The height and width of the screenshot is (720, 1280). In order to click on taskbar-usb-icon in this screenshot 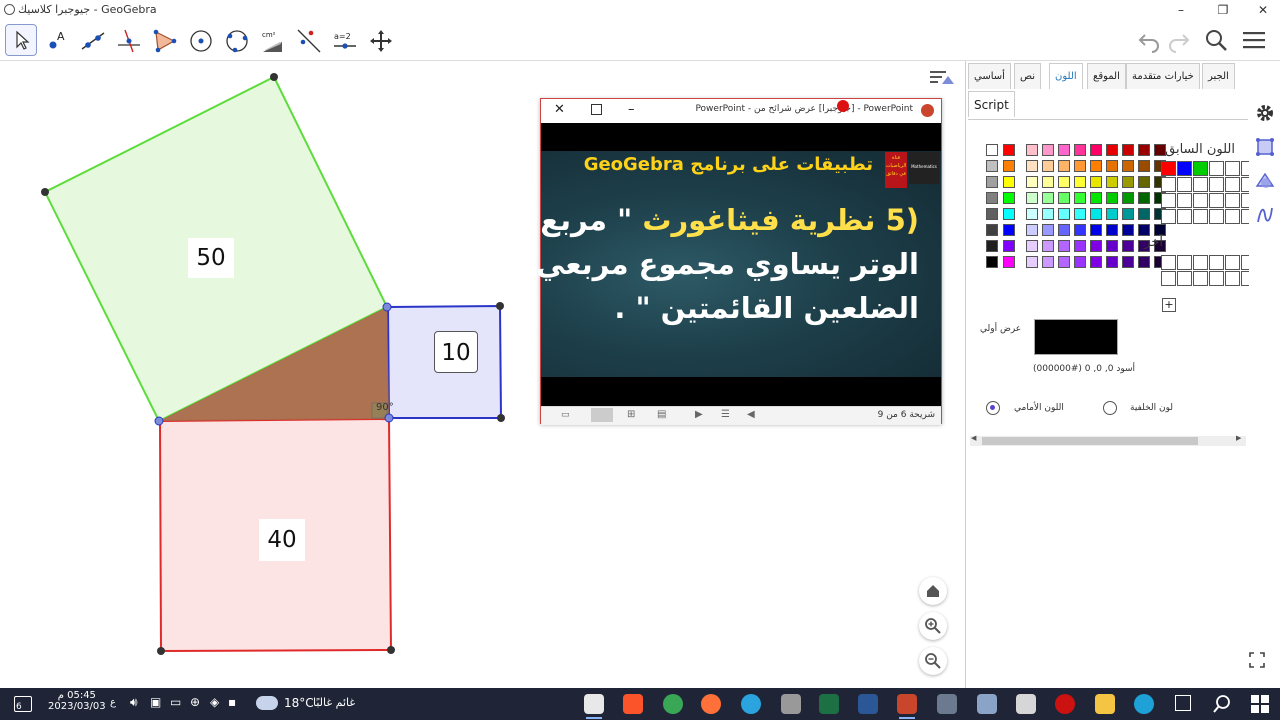, I will do `click(791, 704)`.